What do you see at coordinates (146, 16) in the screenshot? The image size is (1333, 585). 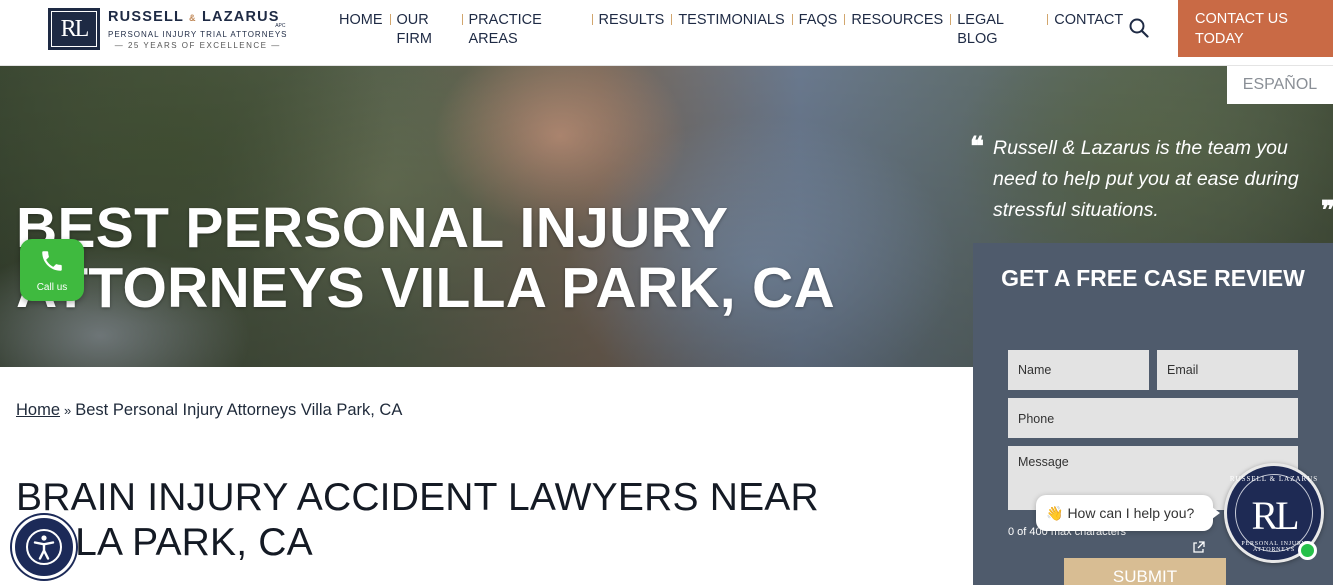 I see `logo-name-left: RUSSELL` at bounding box center [146, 16].